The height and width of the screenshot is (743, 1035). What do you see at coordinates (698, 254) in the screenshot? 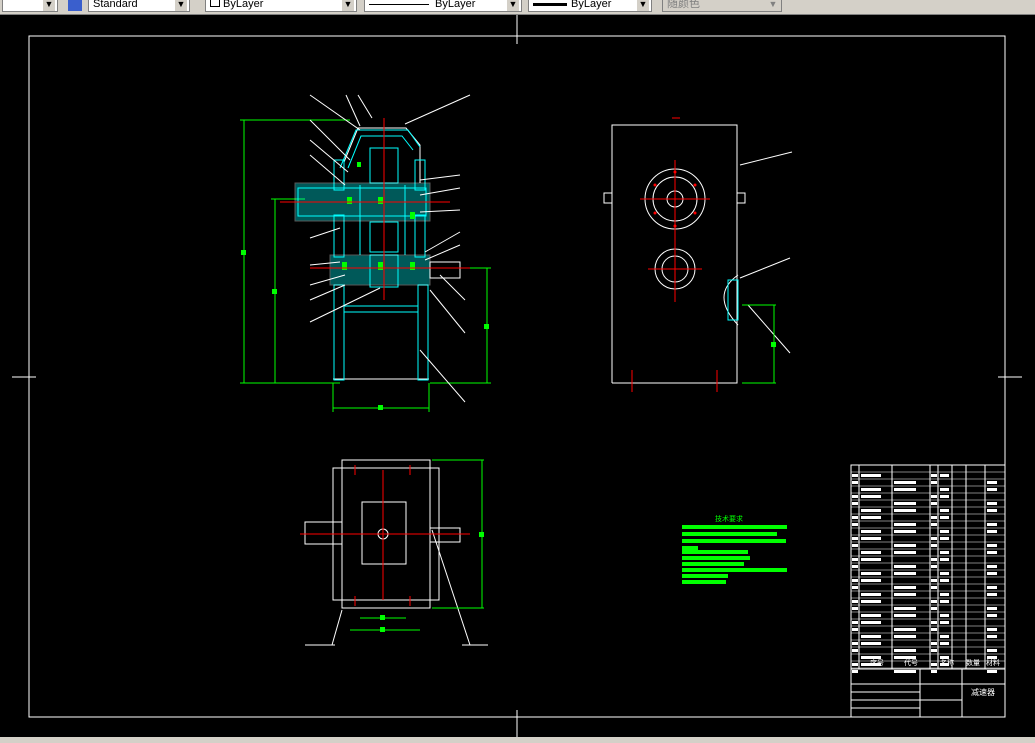
I see `side-view` at bounding box center [698, 254].